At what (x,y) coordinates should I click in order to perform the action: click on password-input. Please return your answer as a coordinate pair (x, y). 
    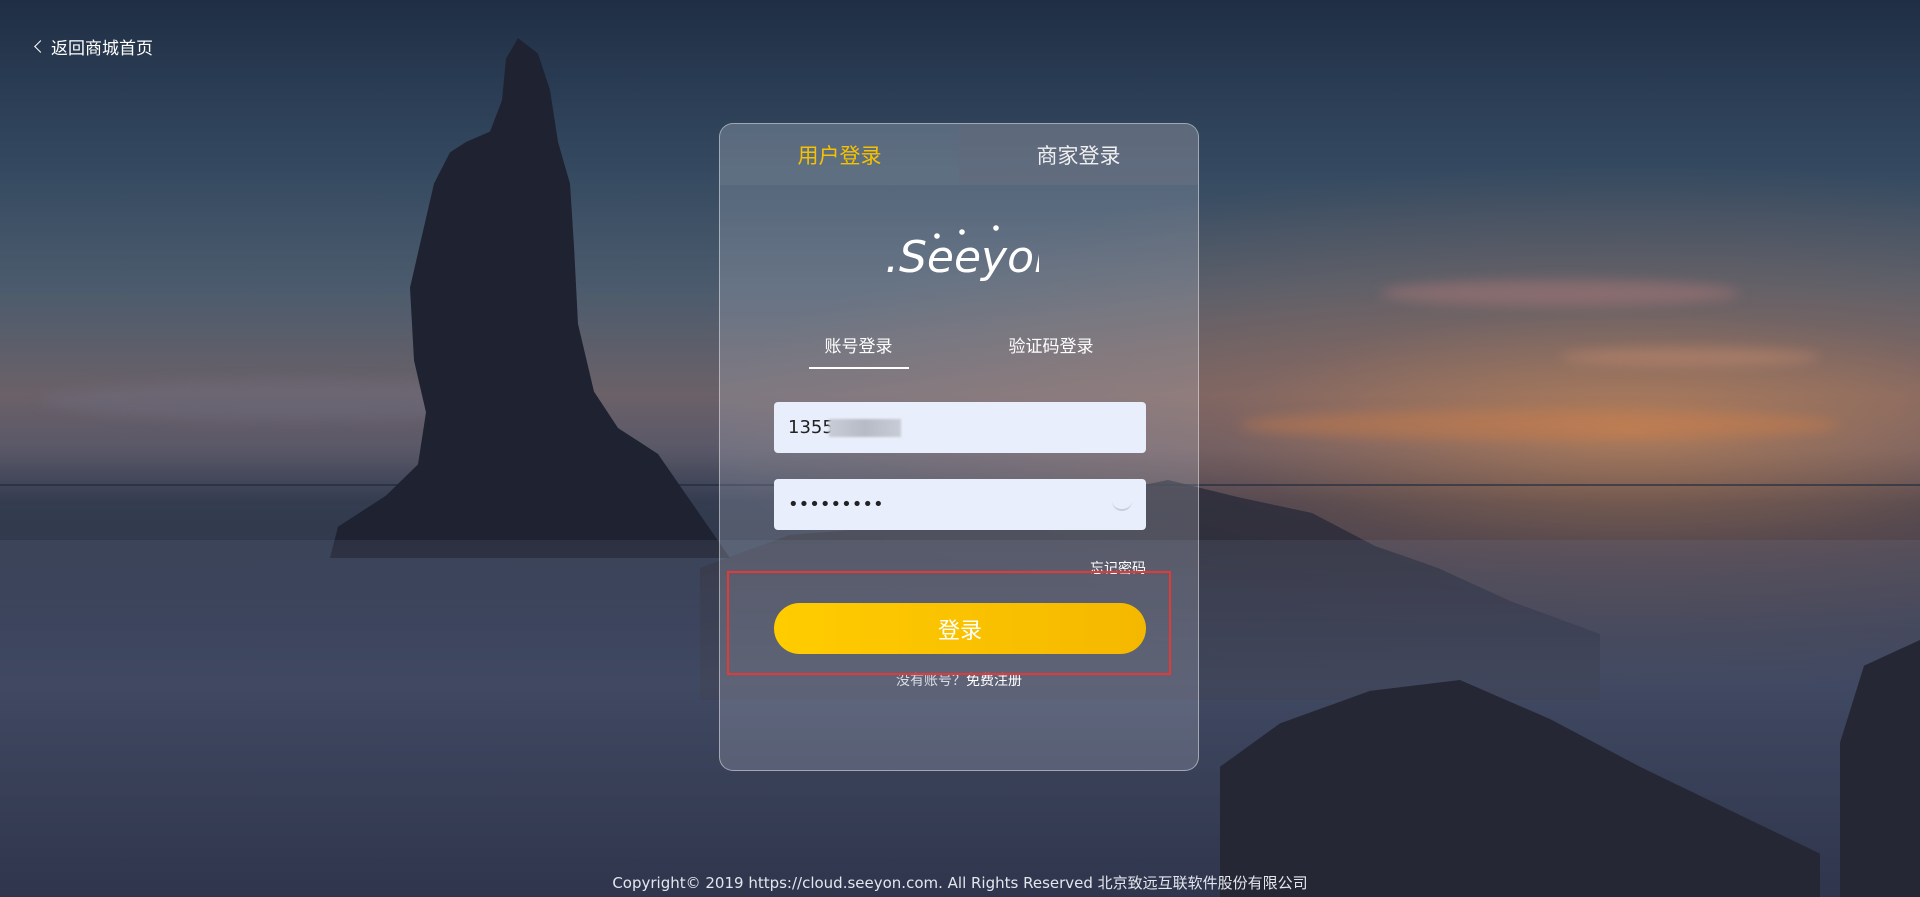
    Looking at the image, I should click on (960, 504).